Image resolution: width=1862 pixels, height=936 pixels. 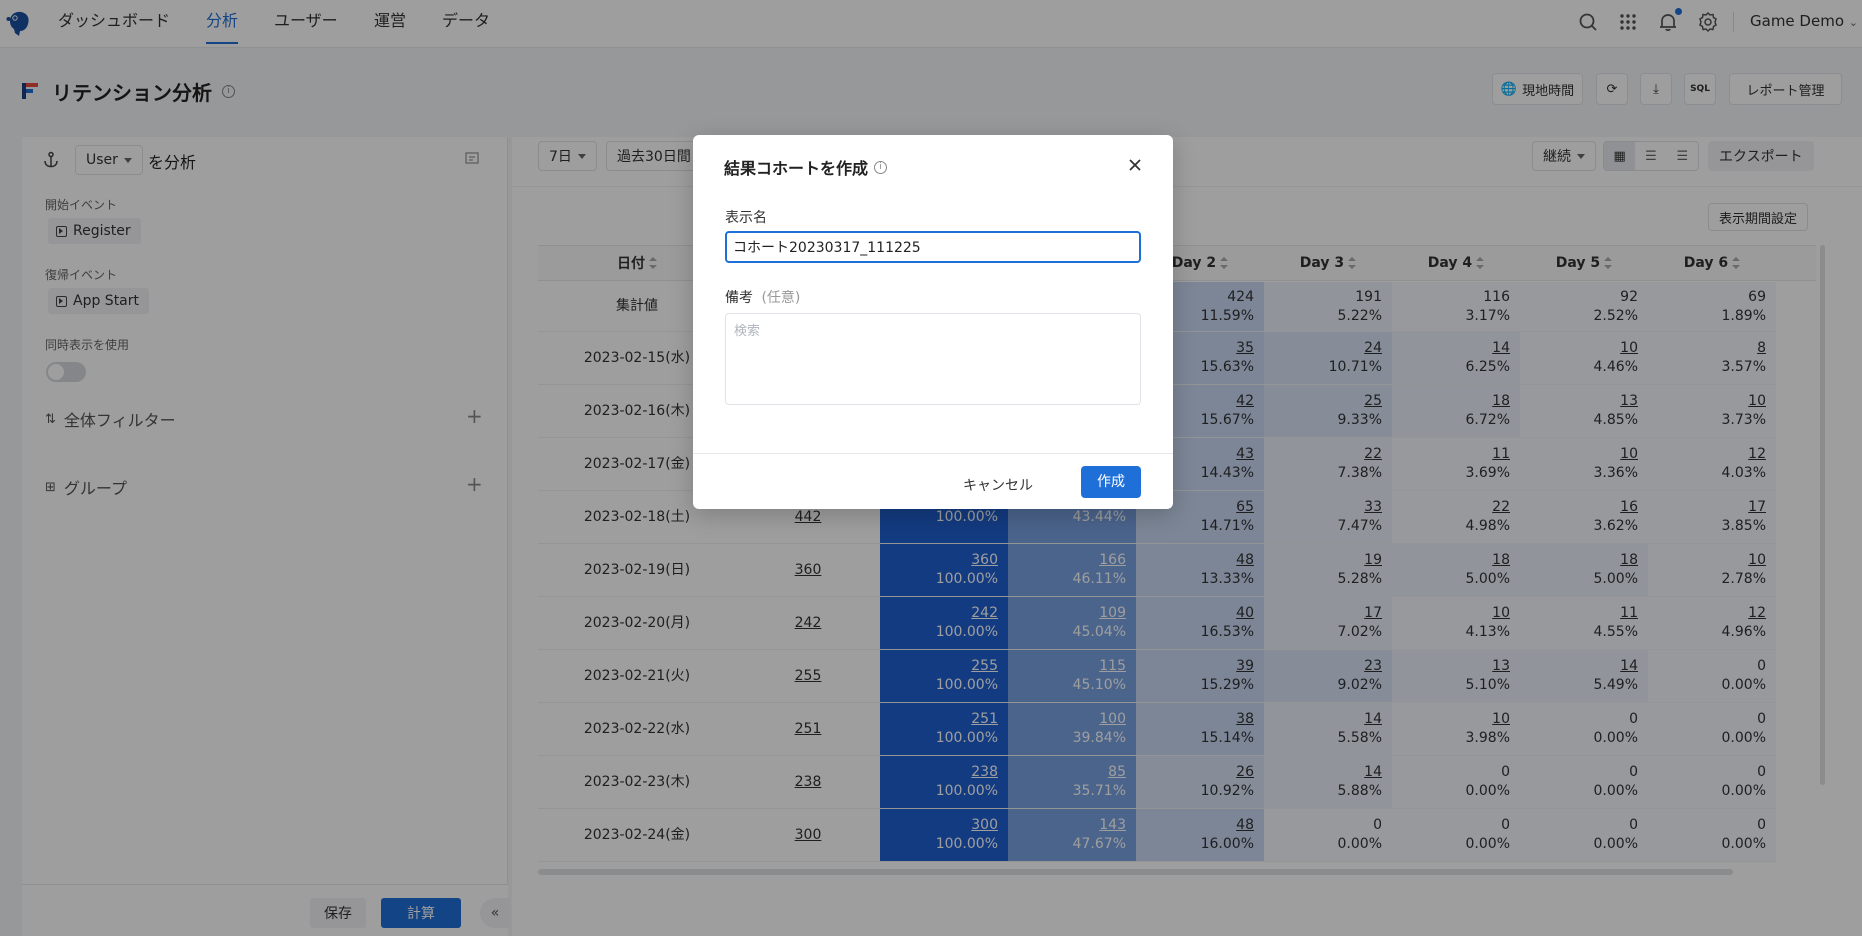 What do you see at coordinates (998, 486) in the screenshot?
I see `cancel-button: キャンセル` at bounding box center [998, 486].